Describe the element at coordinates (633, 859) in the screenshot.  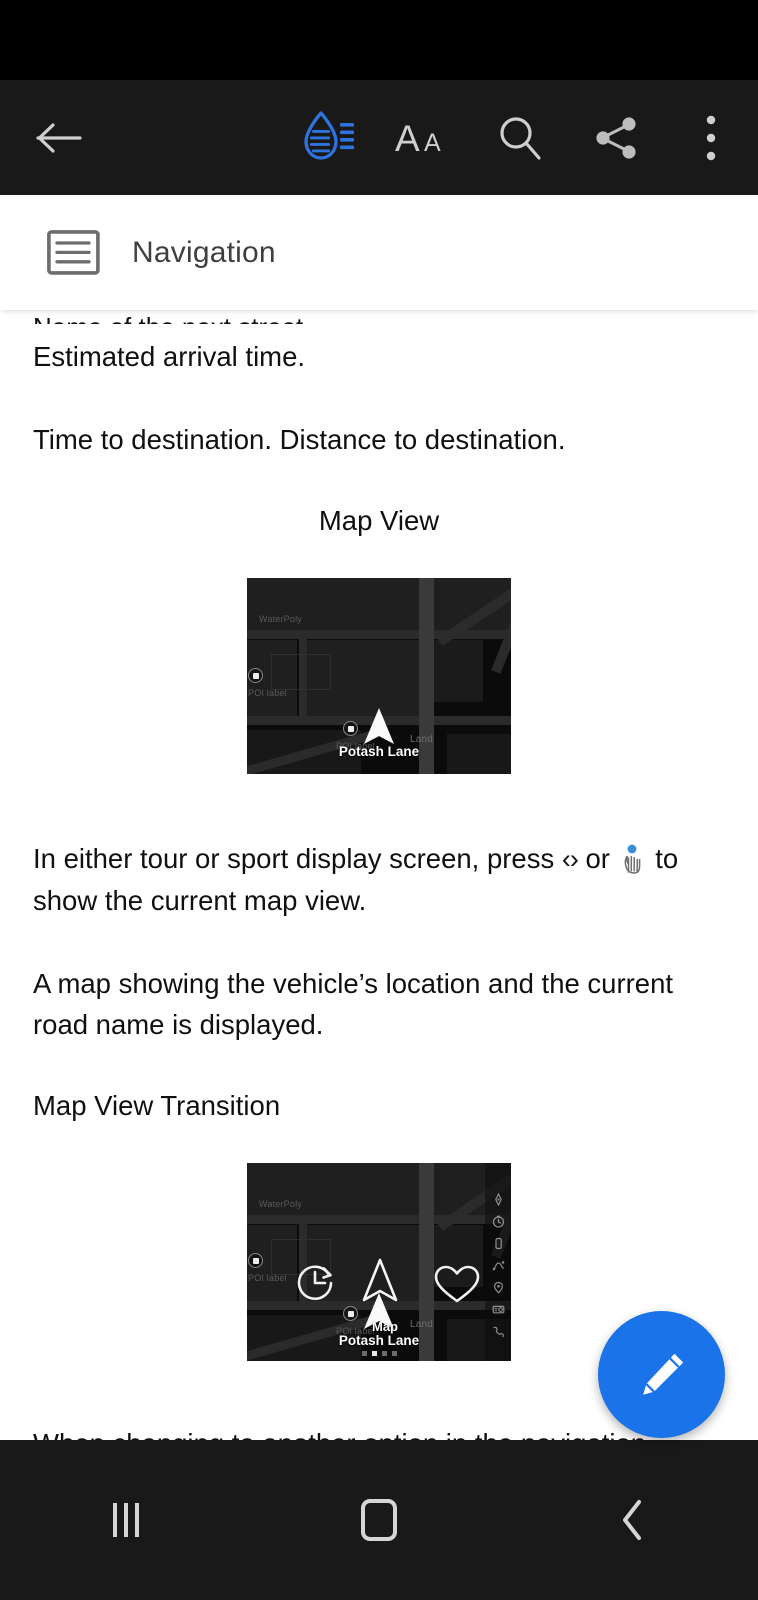
I see `tap-gesture-icon` at that location.